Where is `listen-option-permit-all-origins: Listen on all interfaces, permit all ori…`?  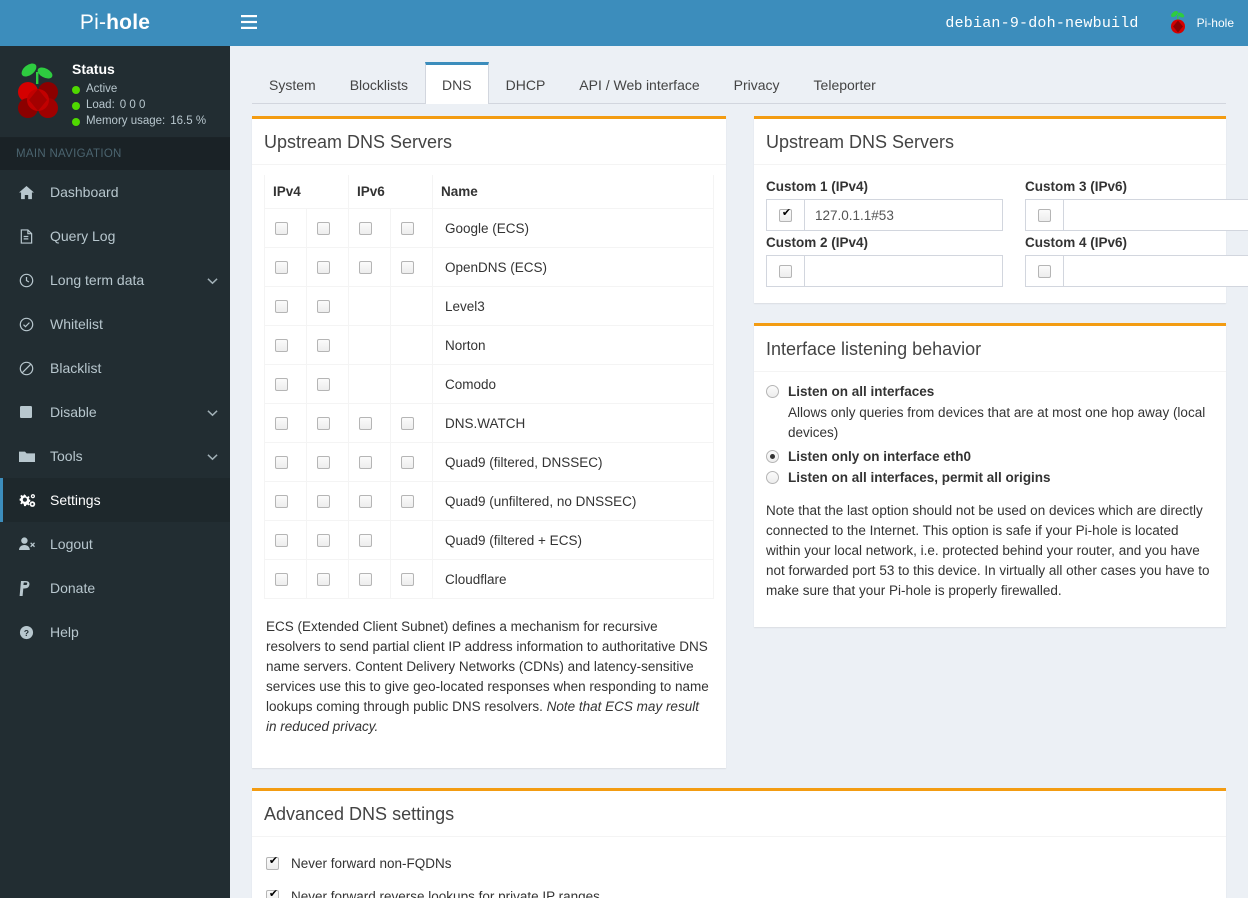 listen-option-permit-all-origins: Listen on all interfaces, permit all ori… is located at coordinates (990, 477).